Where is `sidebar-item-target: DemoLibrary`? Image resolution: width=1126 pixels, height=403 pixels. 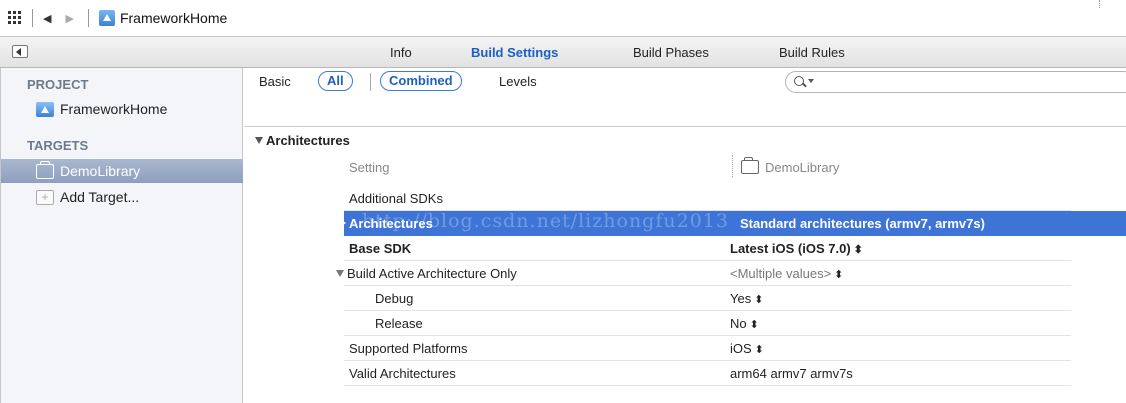
sidebar-item-target: DemoLibrary is located at coordinates (122, 171).